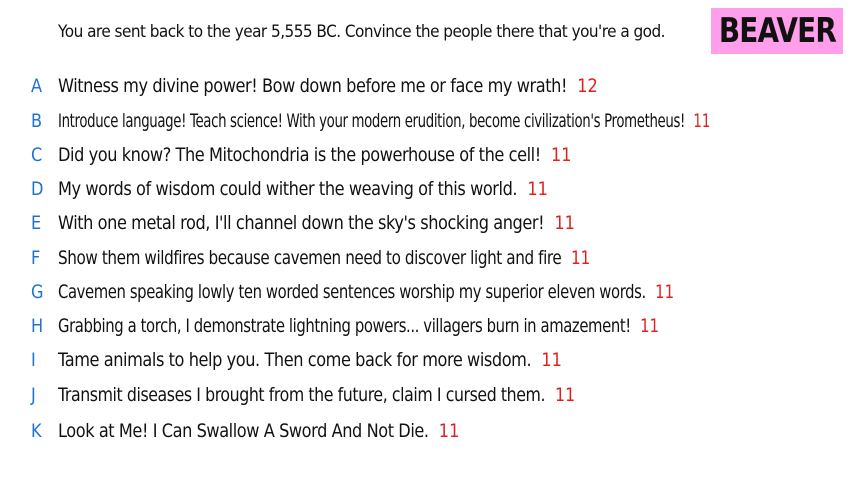 This screenshot has width=853, height=480. What do you see at coordinates (33, 395) in the screenshot?
I see `answer-letter: J` at bounding box center [33, 395].